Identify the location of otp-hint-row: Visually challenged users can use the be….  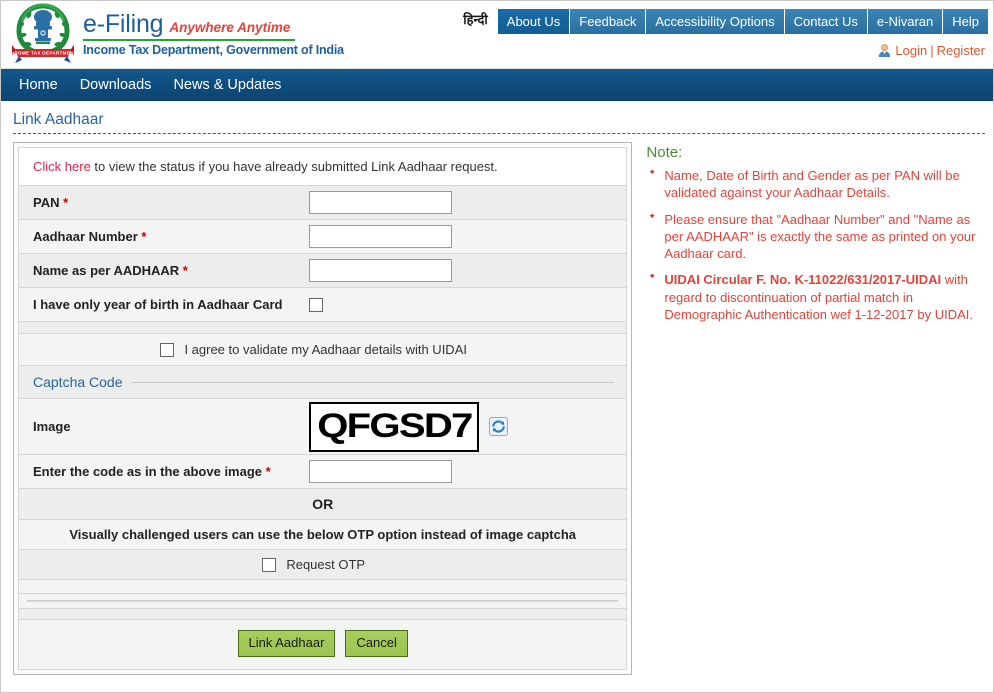
(323, 535).